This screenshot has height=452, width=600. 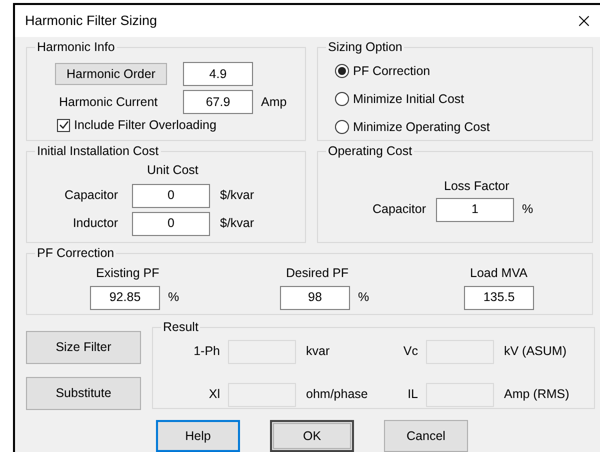 What do you see at coordinates (214, 395) in the screenshot?
I see `field-label: Xl` at bounding box center [214, 395].